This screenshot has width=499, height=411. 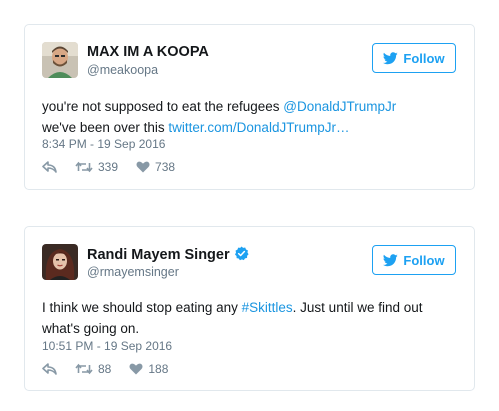 I want to click on timestamp: 8:34 PM - 19 Sep 2016, so click(x=103, y=144).